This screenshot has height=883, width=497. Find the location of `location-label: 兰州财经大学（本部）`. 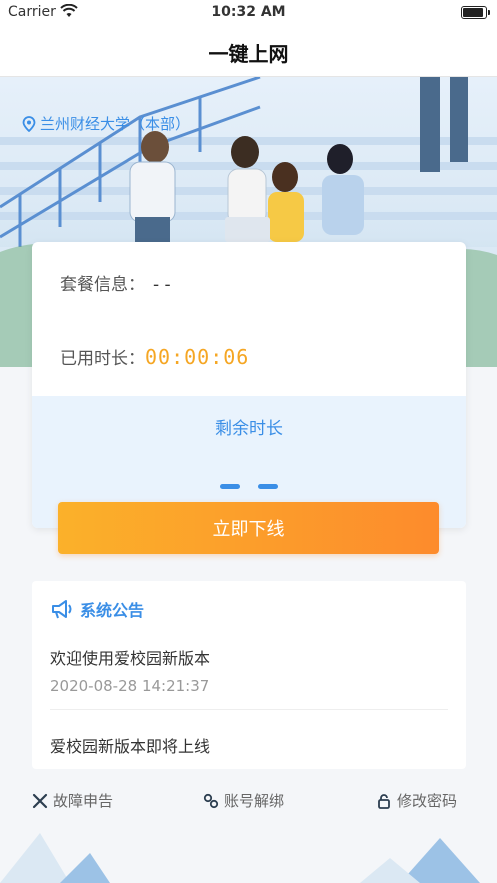

location-label: 兰州财经大学（本部） is located at coordinates (115, 124).